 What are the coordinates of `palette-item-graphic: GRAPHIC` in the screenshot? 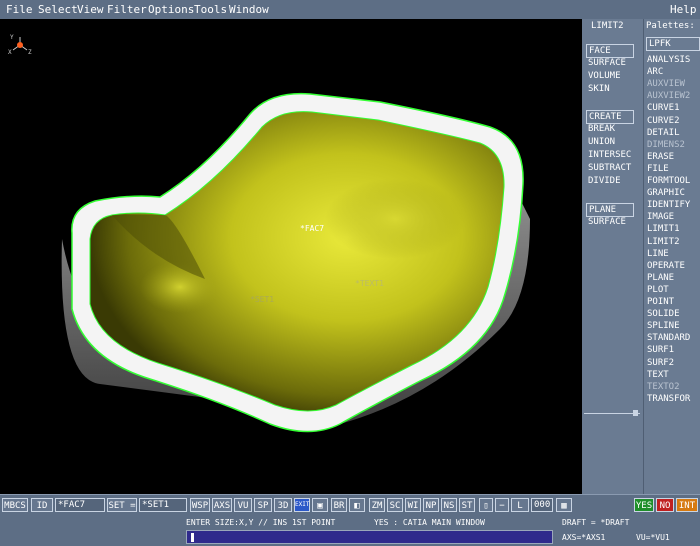 It's located at (666, 193).